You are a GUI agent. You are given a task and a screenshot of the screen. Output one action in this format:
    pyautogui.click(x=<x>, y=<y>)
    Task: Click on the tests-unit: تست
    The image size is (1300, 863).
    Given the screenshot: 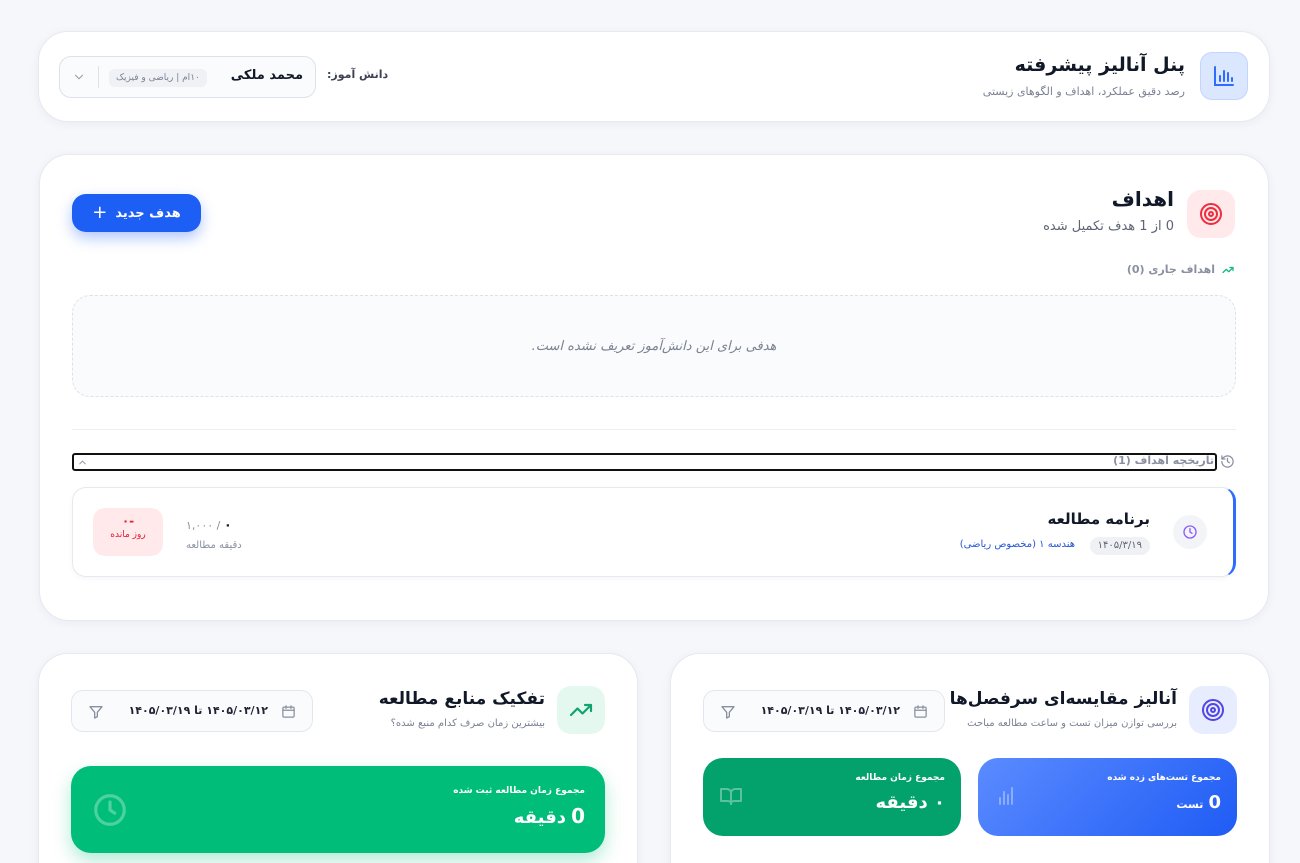 What is the action you would take?
    pyautogui.click(x=1190, y=804)
    